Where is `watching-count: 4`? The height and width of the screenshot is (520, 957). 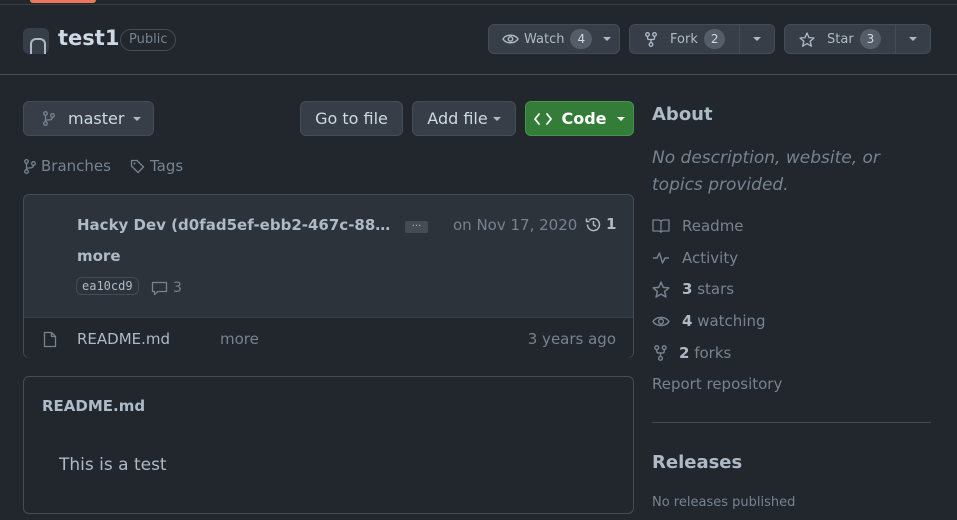 watching-count: 4 is located at coordinates (687, 321).